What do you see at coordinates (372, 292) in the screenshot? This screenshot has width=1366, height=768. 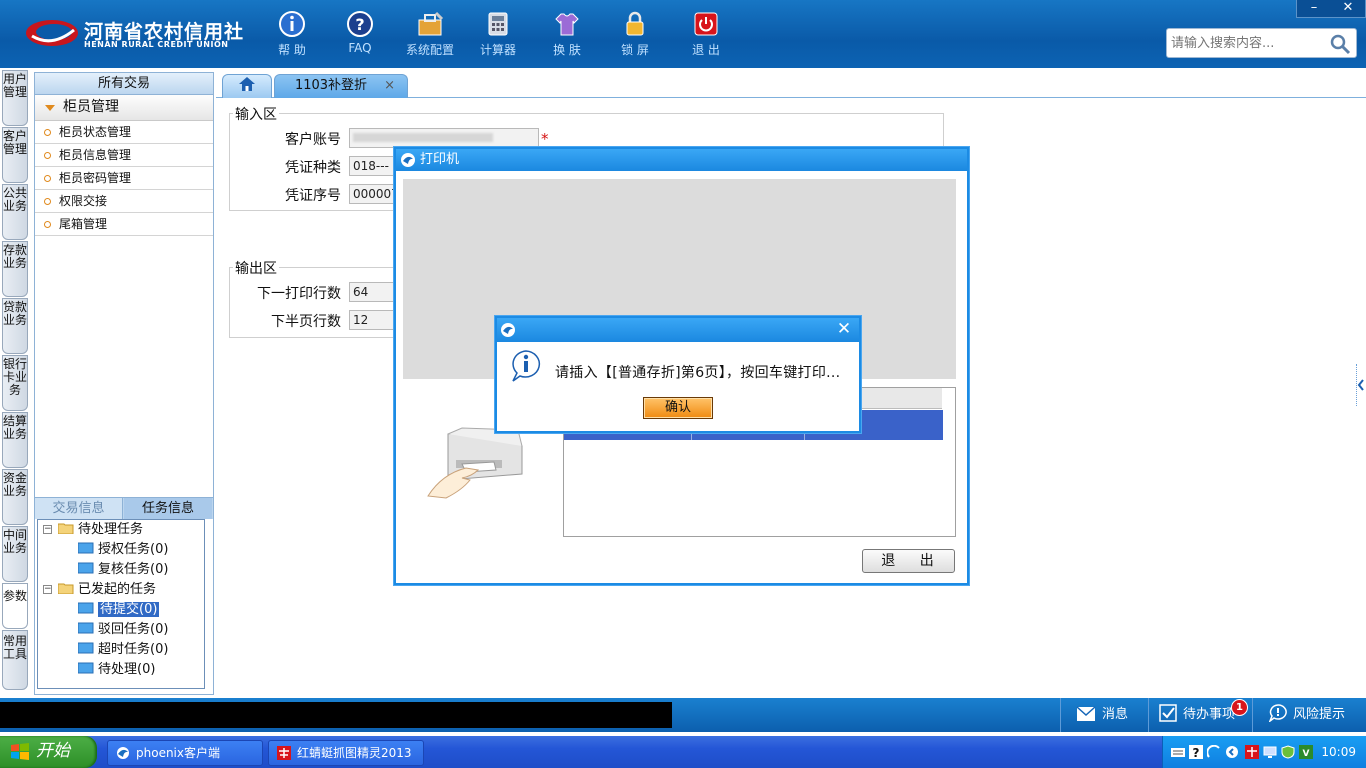 I see `next-print-line-value: 64` at bounding box center [372, 292].